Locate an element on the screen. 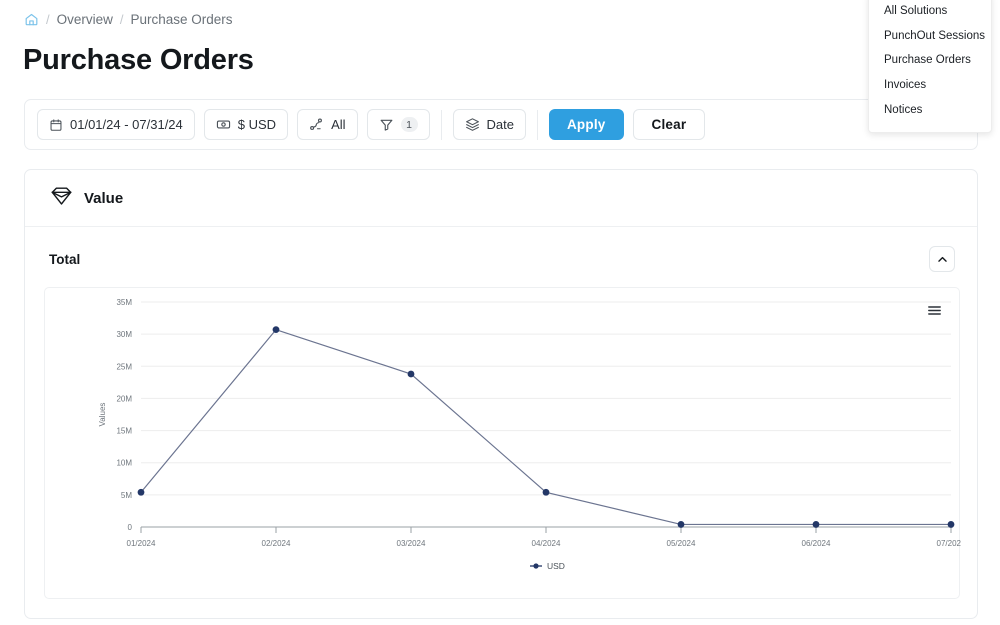 Image resolution: width=1000 pixels, height=625 pixels. value-card-header: Value is located at coordinates (501, 198).